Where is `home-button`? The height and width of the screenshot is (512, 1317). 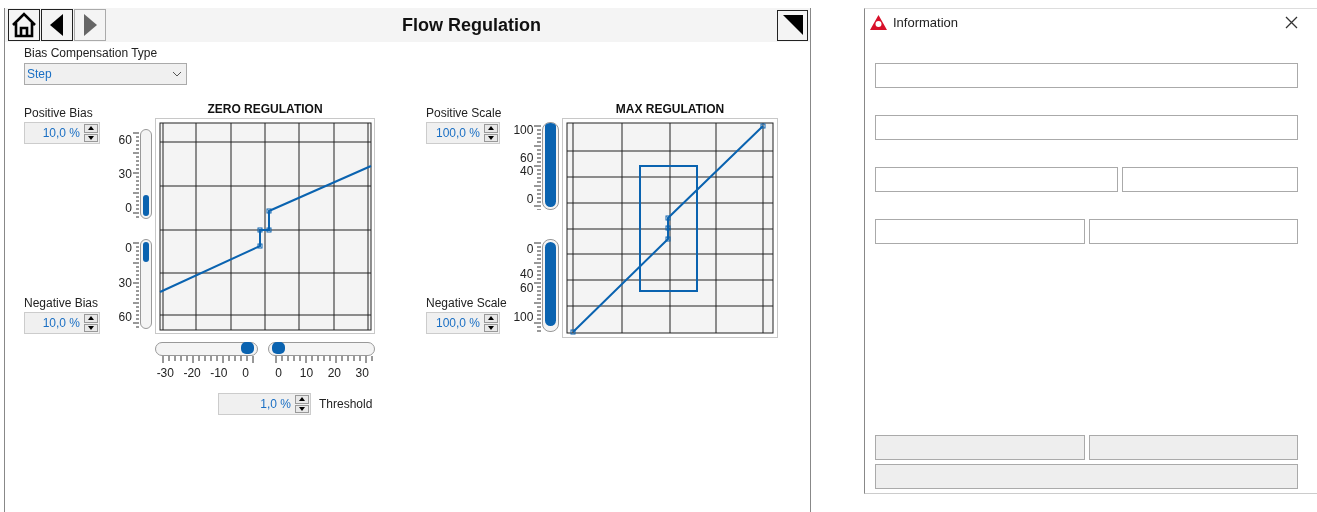 home-button is located at coordinates (24, 25).